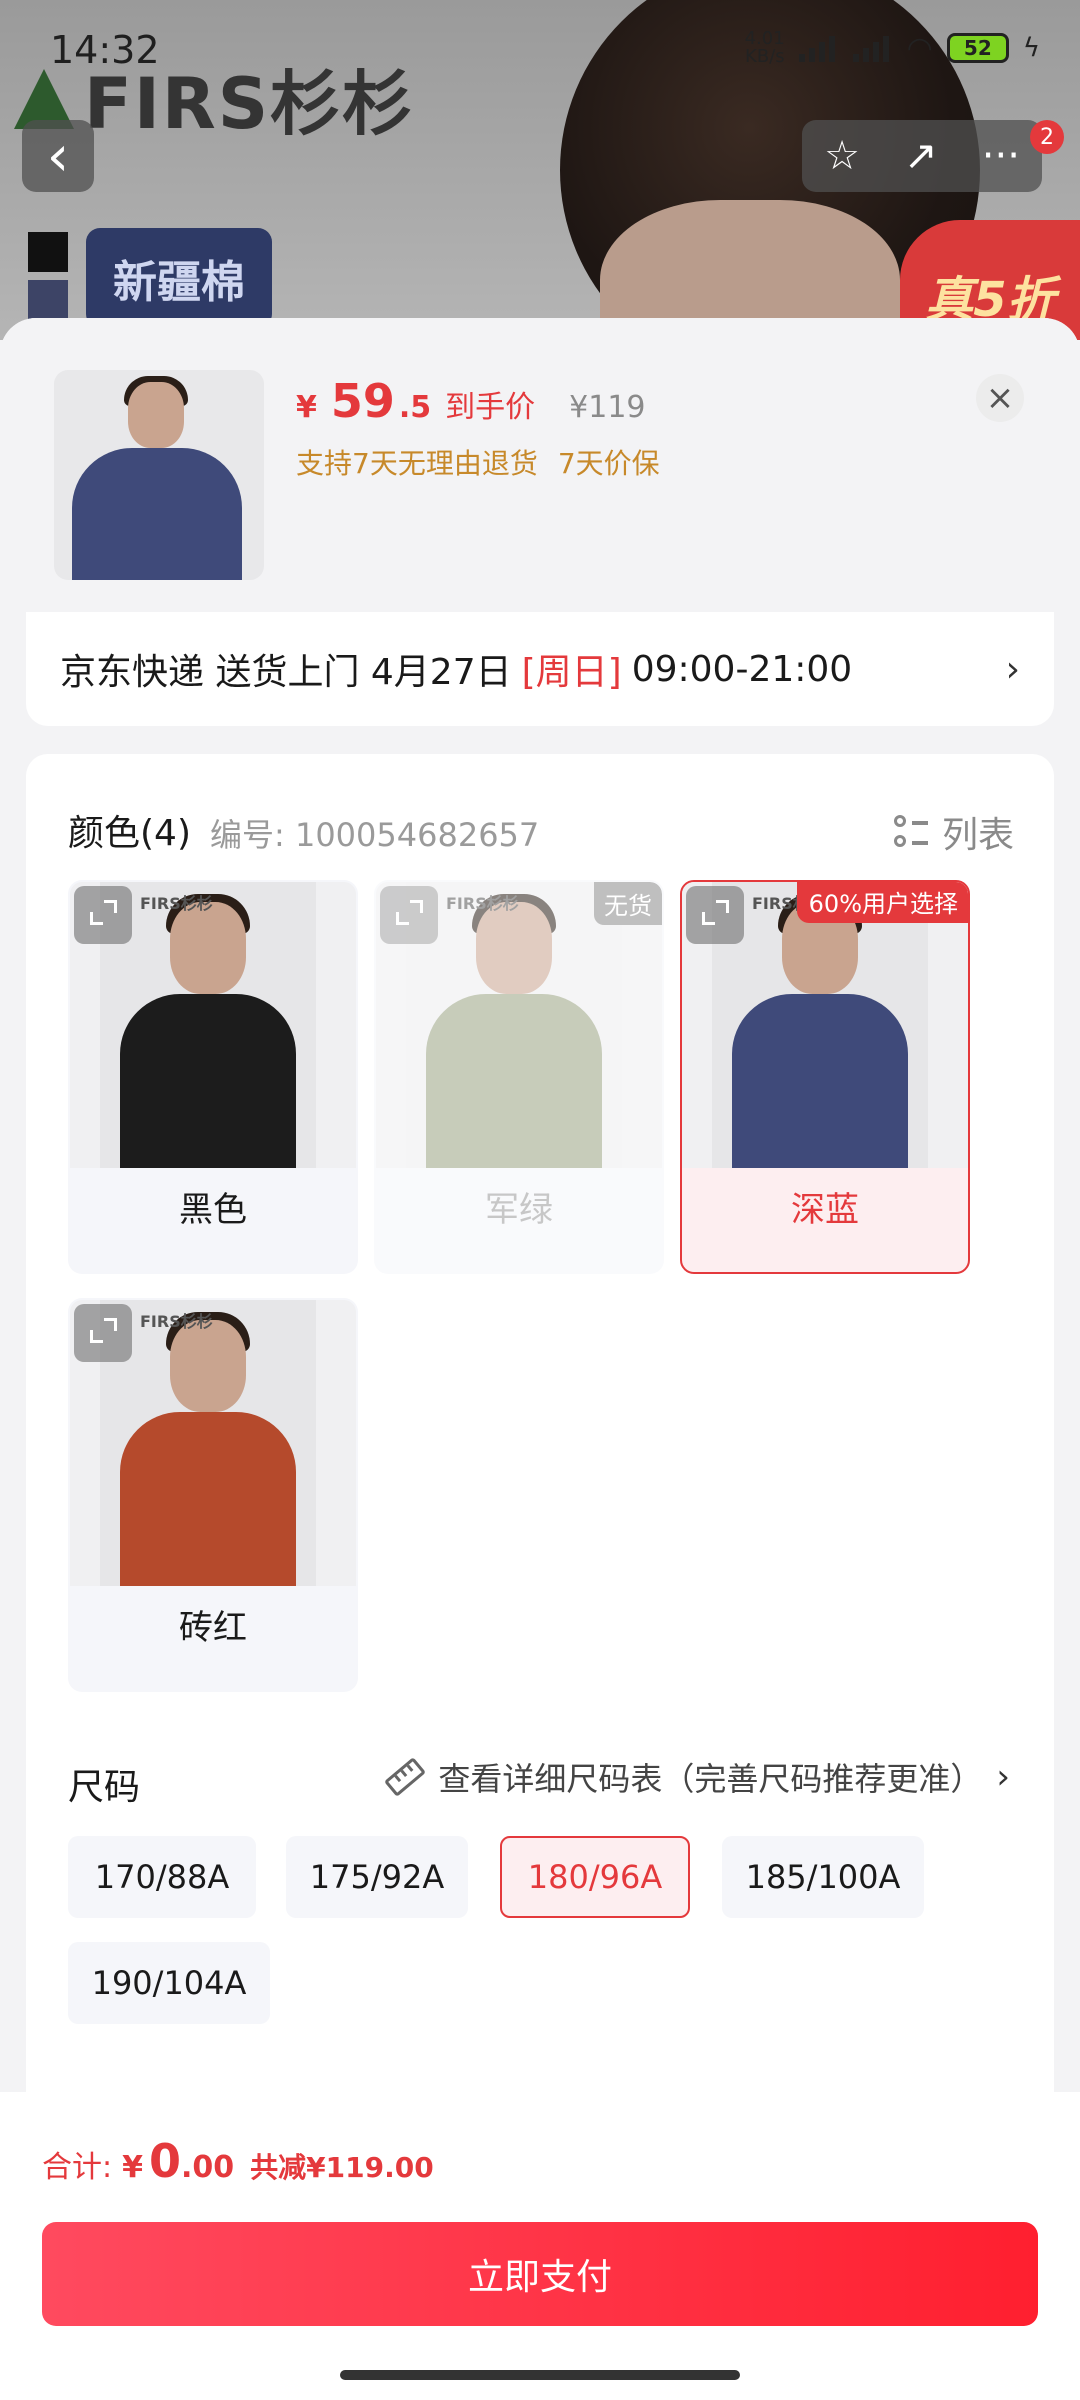 This screenshot has width=1080, height=2400. What do you see at coordinates (213, 1628) in the screenshot?
I see `color-name: 砖红` at bounding box center [213, 1628].